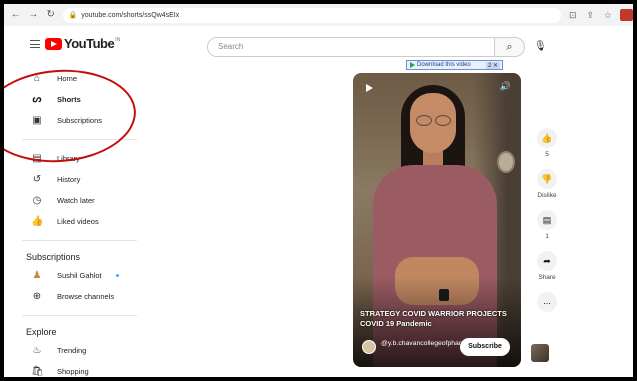 This screenshot has height=381, width=637. I want to click on share-action: ➦ Share, so click(547, 266).